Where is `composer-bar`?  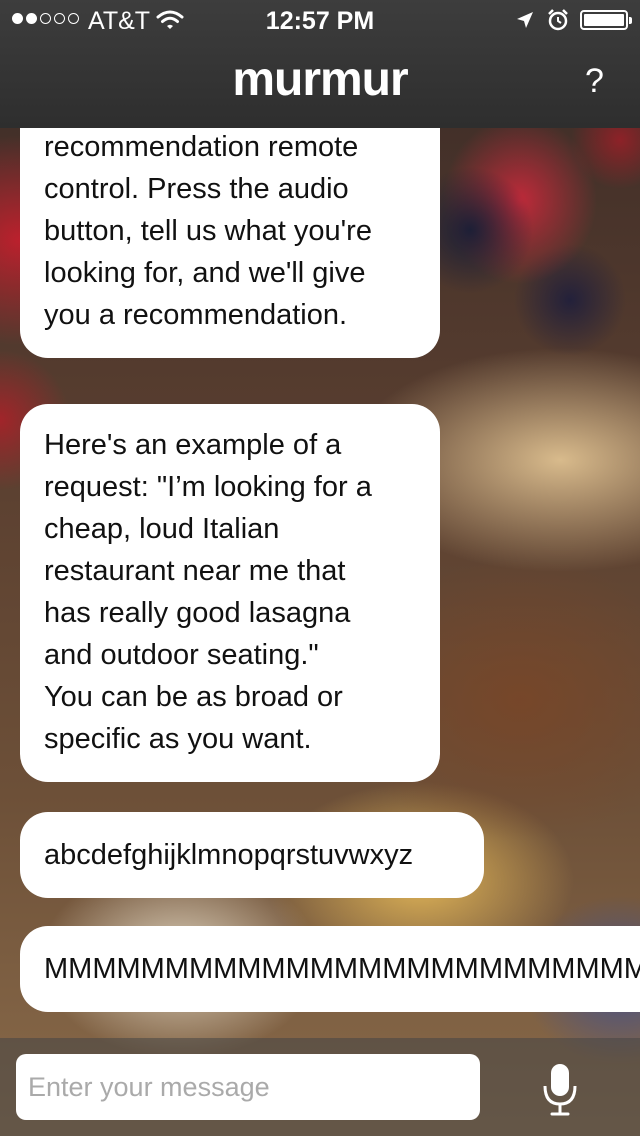 composer-bar is located at coordinates (320, 1087).